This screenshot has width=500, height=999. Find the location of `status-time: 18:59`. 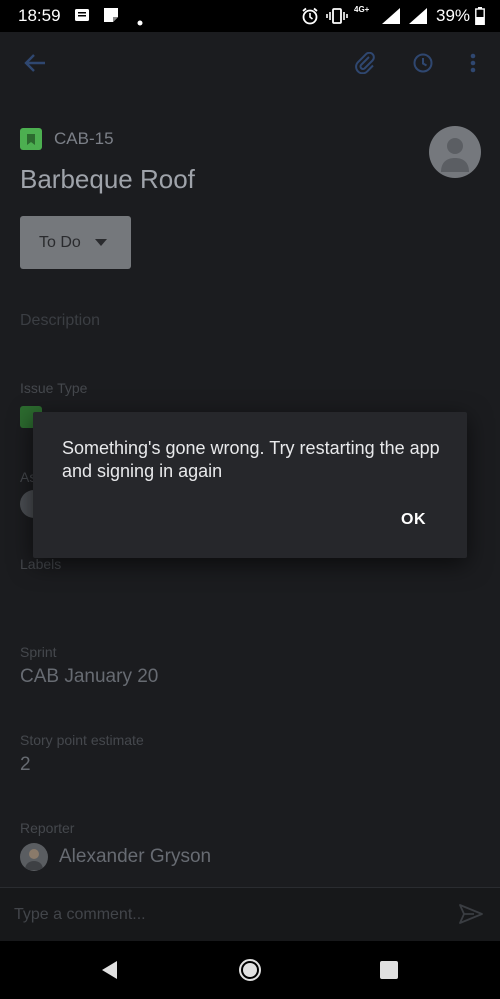

status-time: 18:59 is located at coordinates (39, 15).